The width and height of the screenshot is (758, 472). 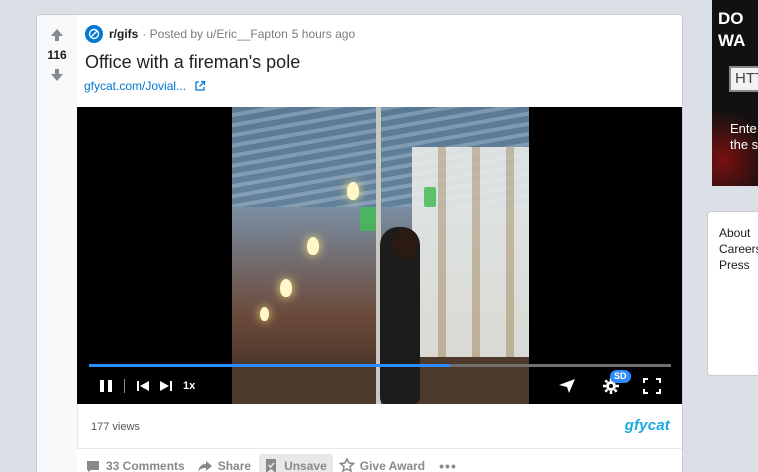 I want to click on subreddit-link: r/gifs, so click(x=123, y=34).